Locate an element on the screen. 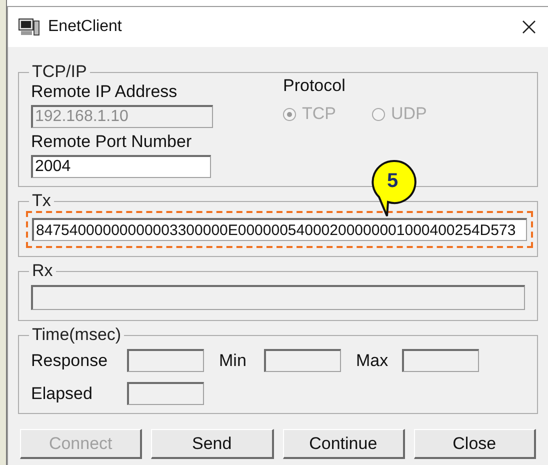 This screenshot has width=548, height=465. group-title: Tx is located at coordinates (41, 201).